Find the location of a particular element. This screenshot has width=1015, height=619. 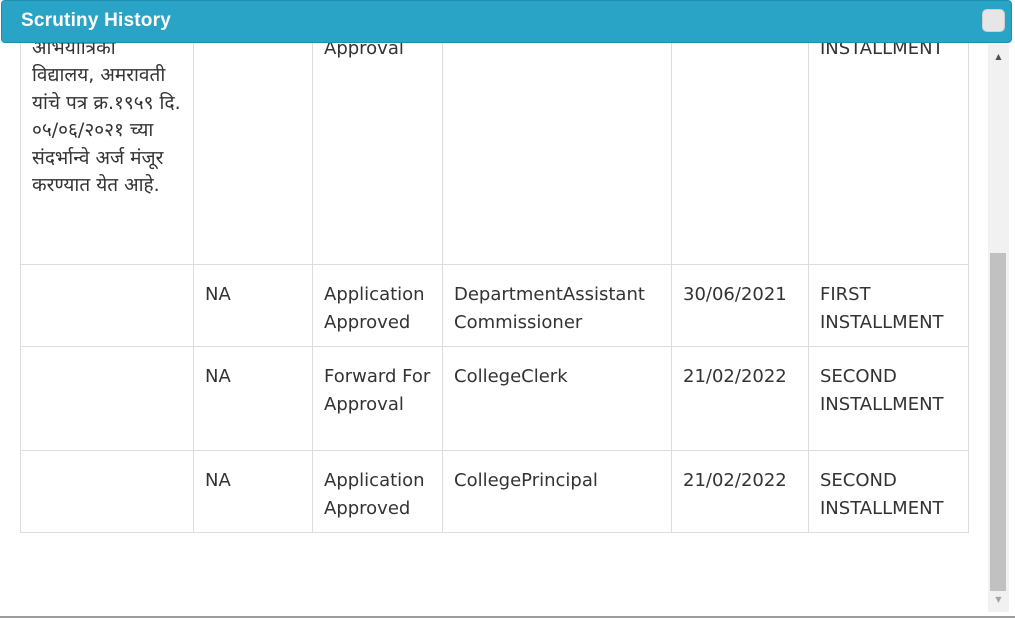

status-cell: Forward For Approval is located at coordinates (377, 398).